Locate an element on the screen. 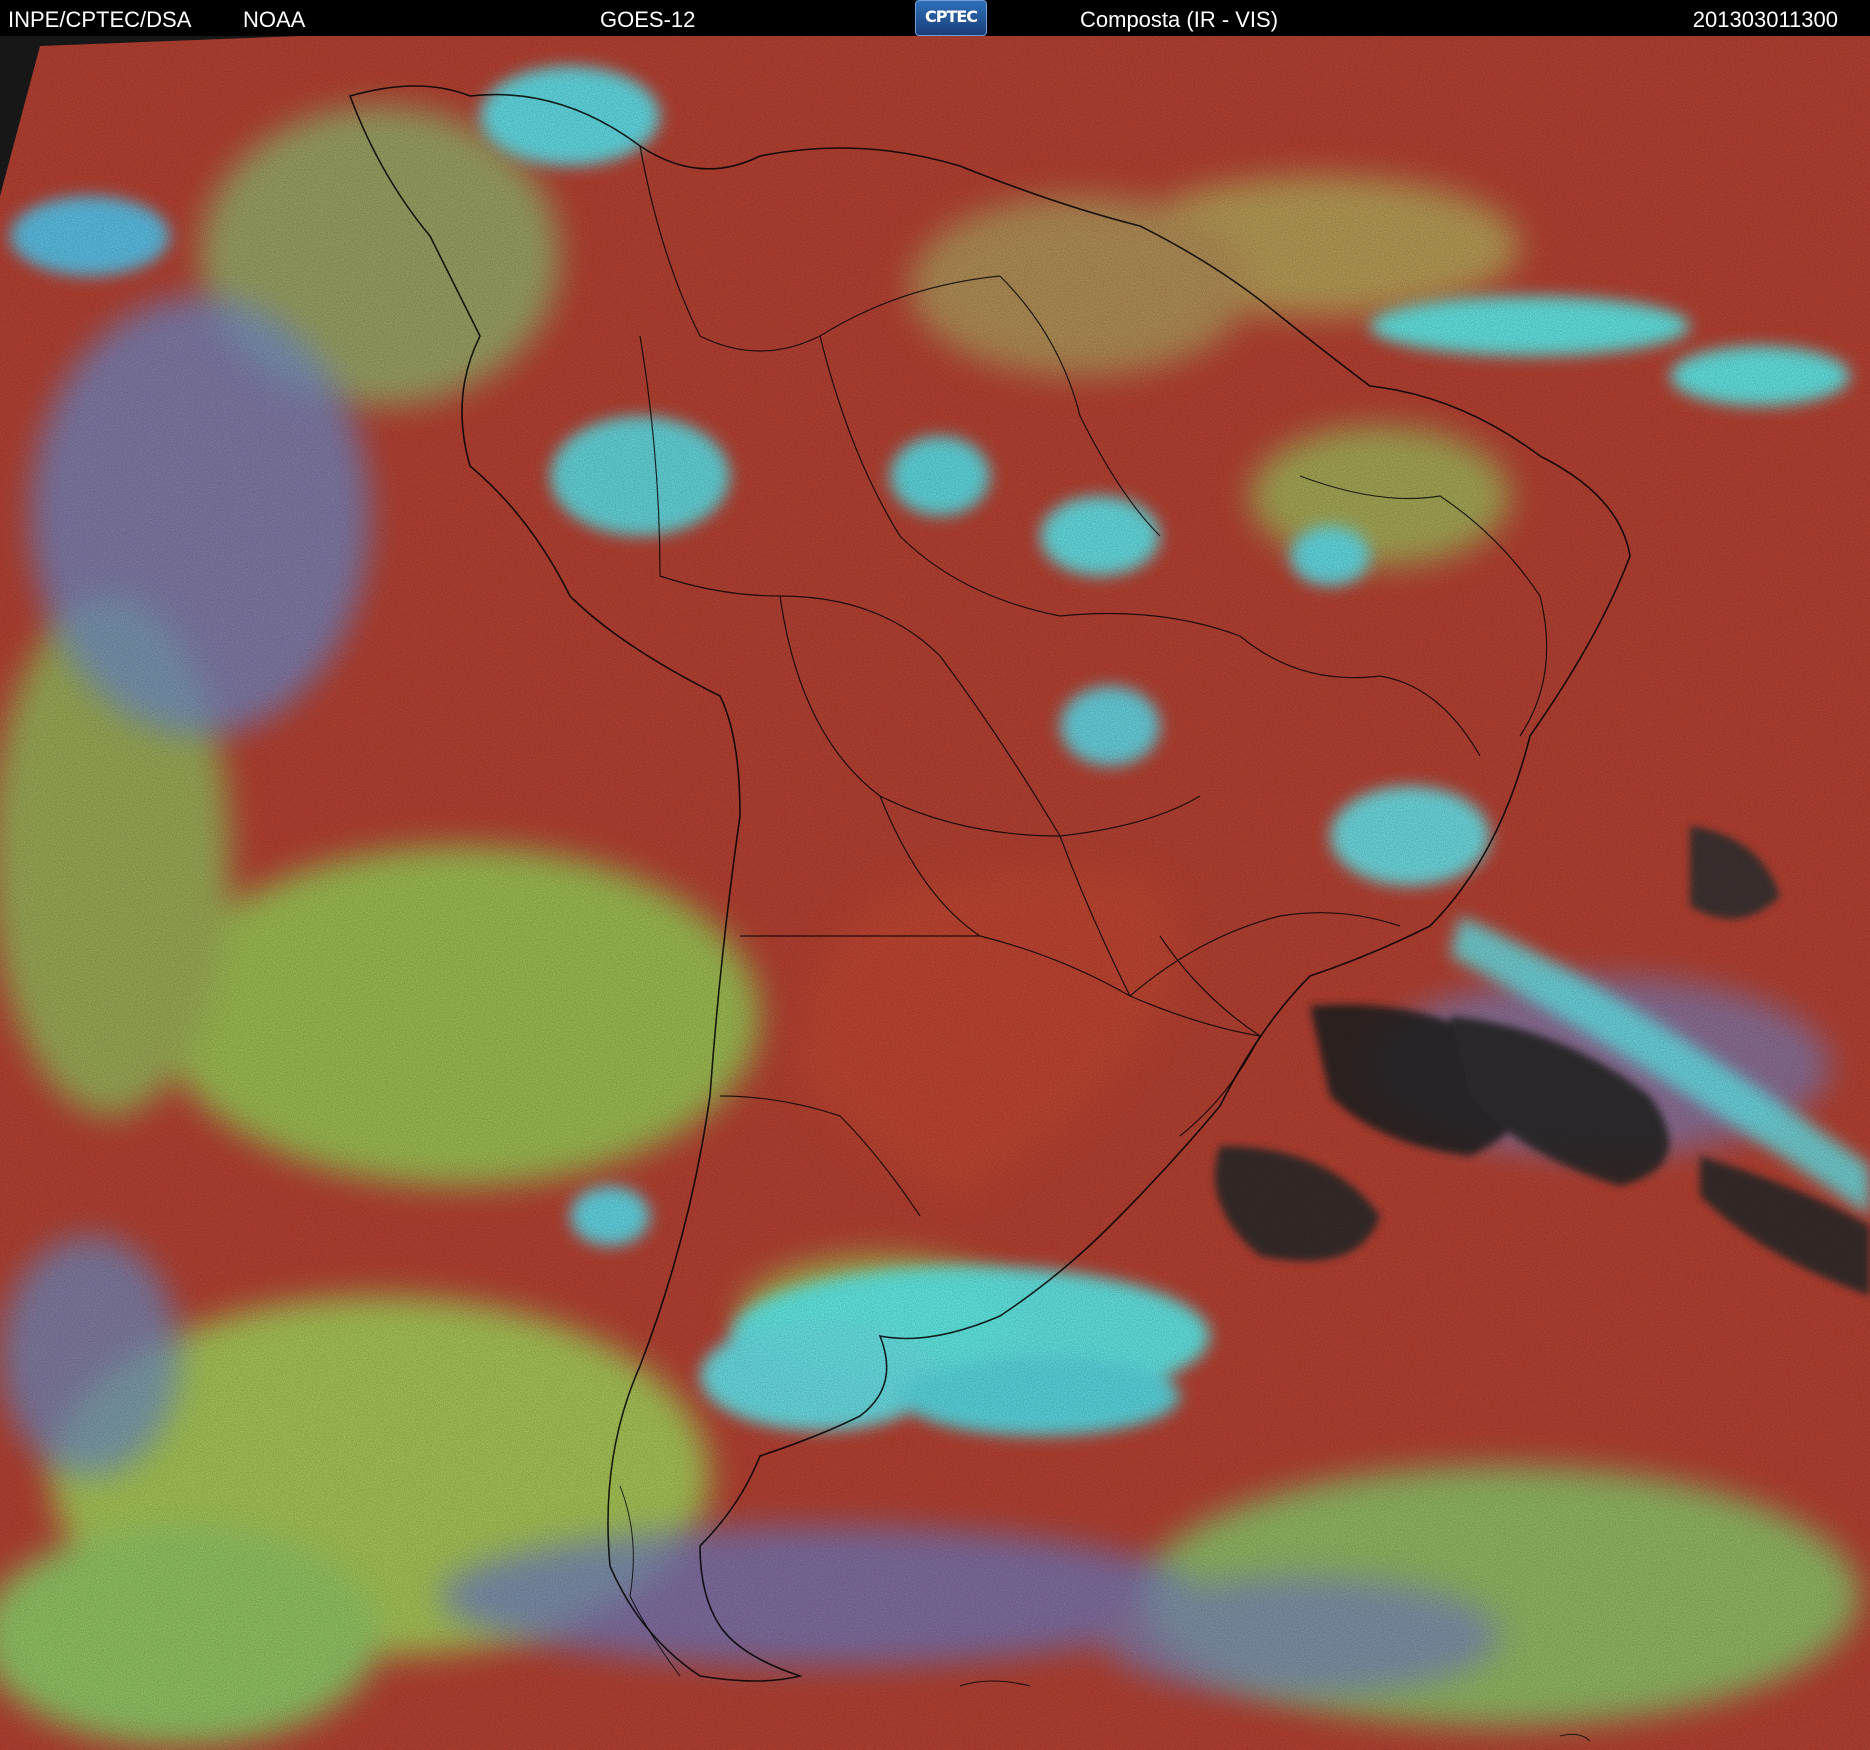  logo-text: CPTEC is located at coordinates (951, 16).